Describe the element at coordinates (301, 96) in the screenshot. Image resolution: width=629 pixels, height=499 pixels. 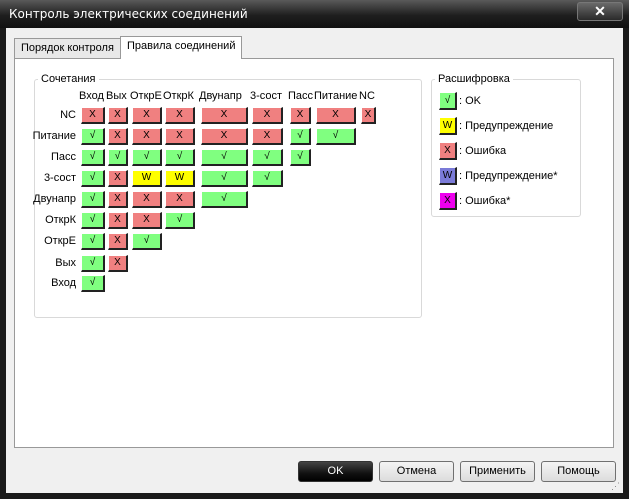
I see `column-header: Пасс` at that location.